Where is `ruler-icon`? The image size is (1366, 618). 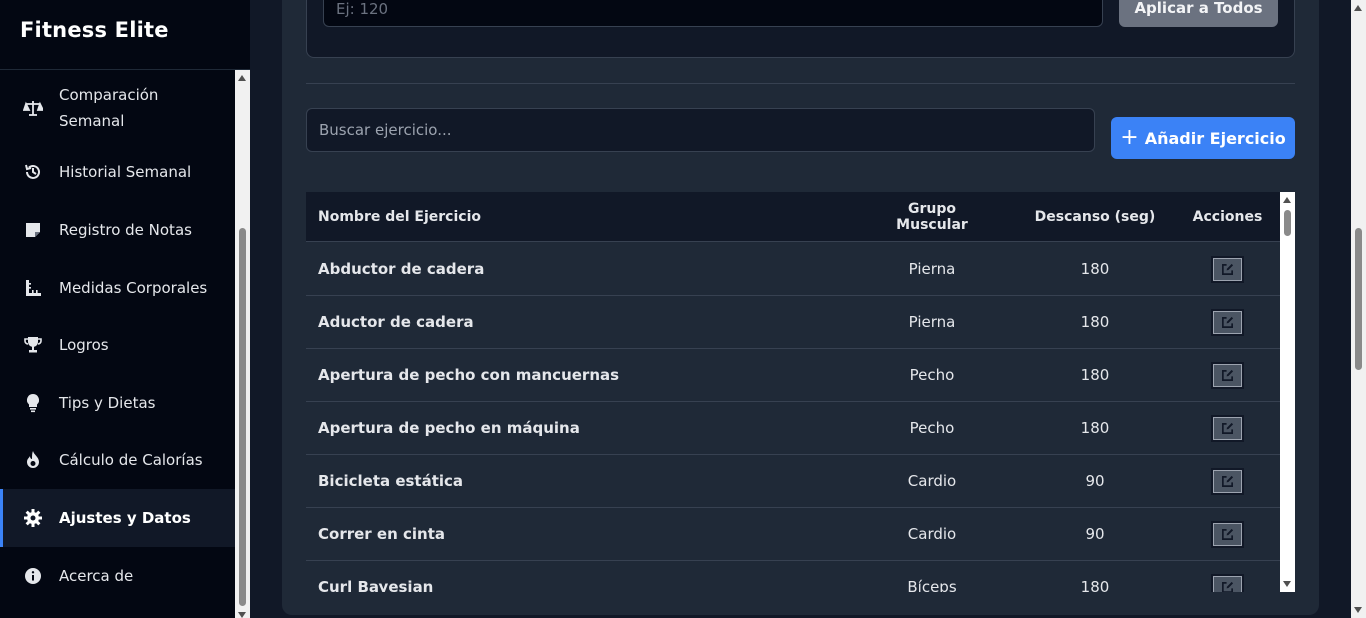
ruler-icon is located at coordinates (33, 288).